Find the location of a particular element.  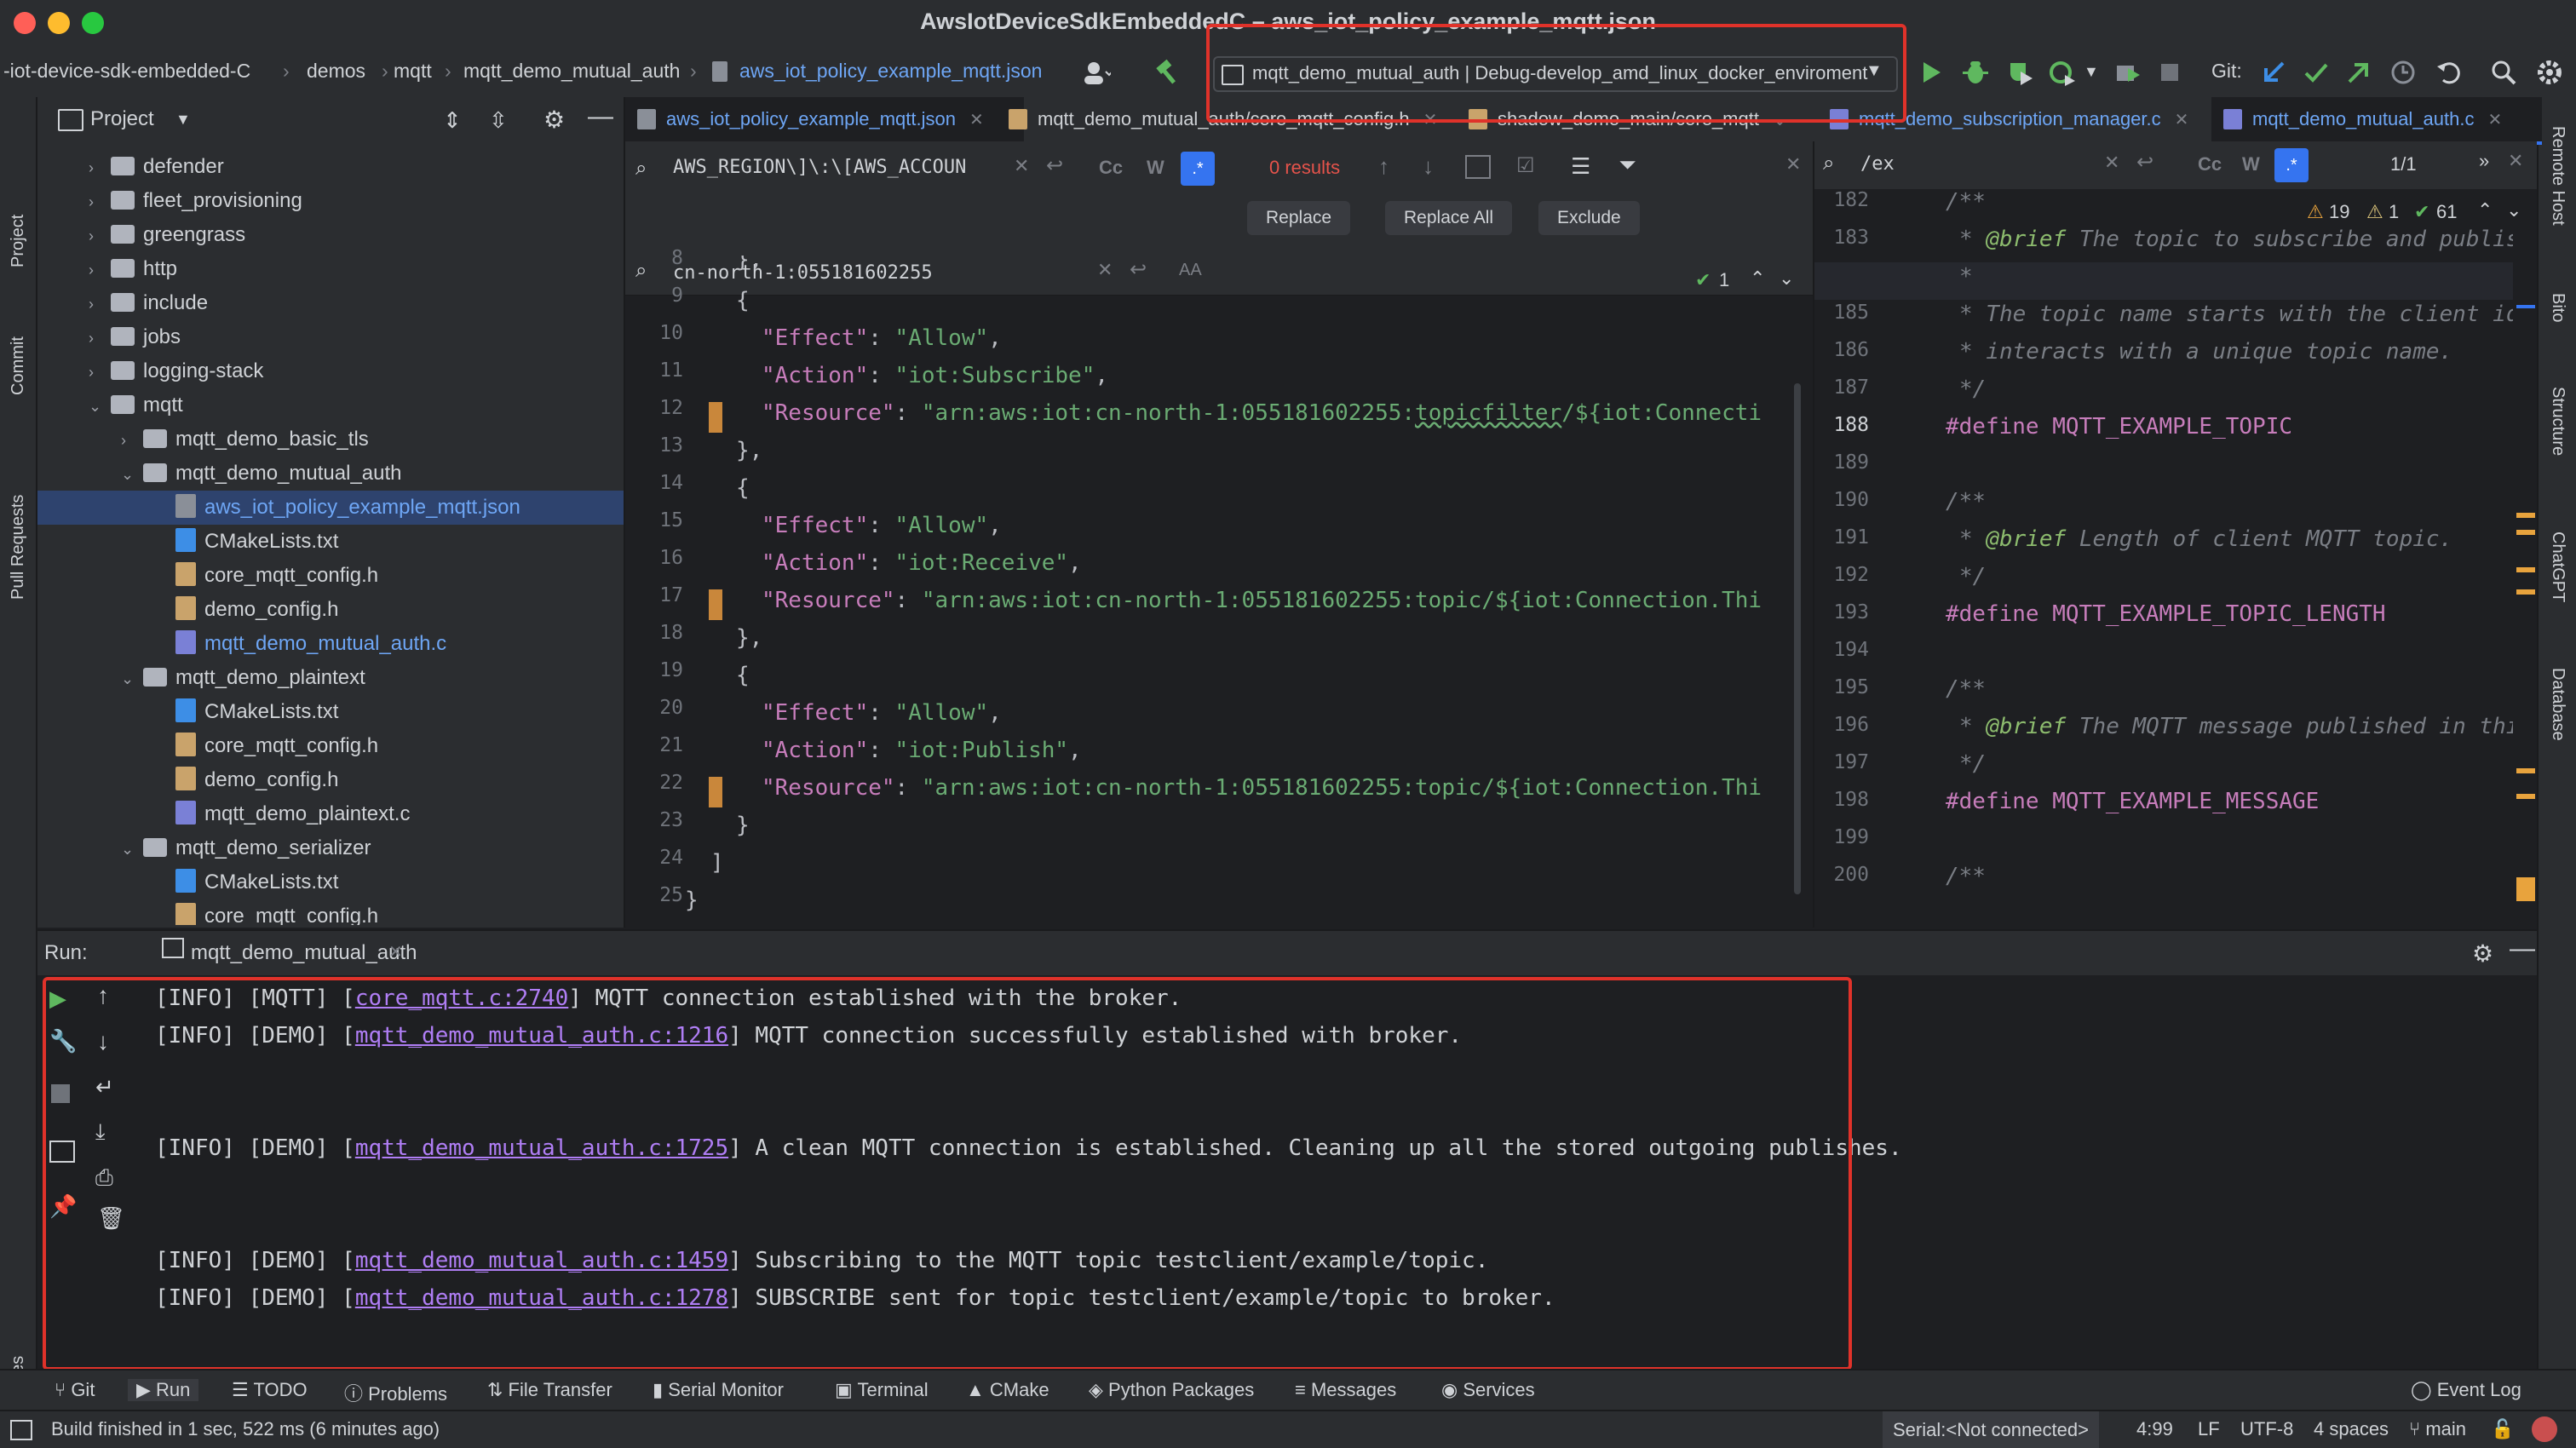

previous-occurrence-icon: ↑ is located at coordinates (1383, 167).